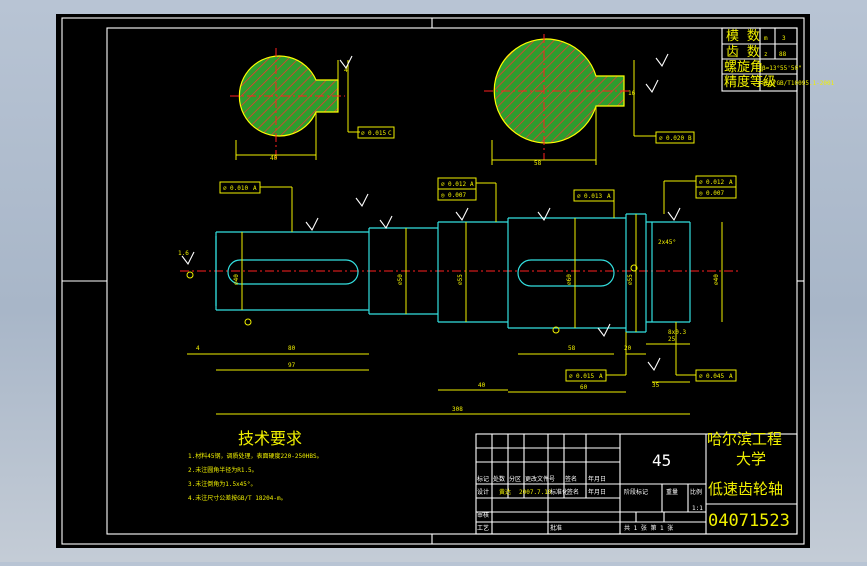 The image size is (867, 566). I want to click on svg-text: C, so click(390, 133).